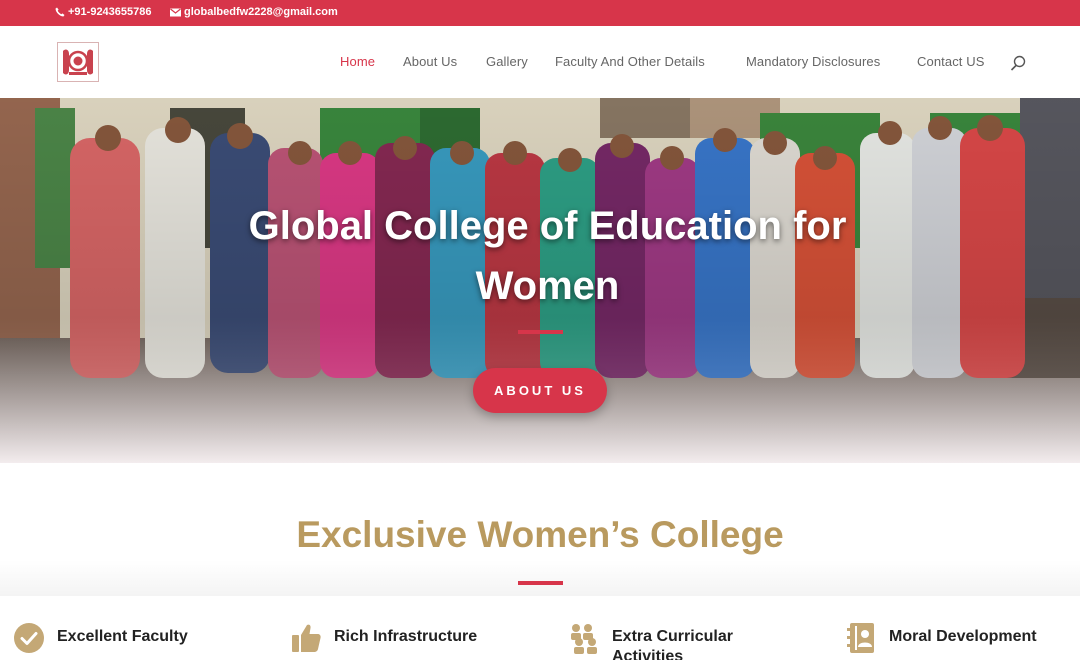  I want to click on checkmark-circle-icon, so click(29, 638).